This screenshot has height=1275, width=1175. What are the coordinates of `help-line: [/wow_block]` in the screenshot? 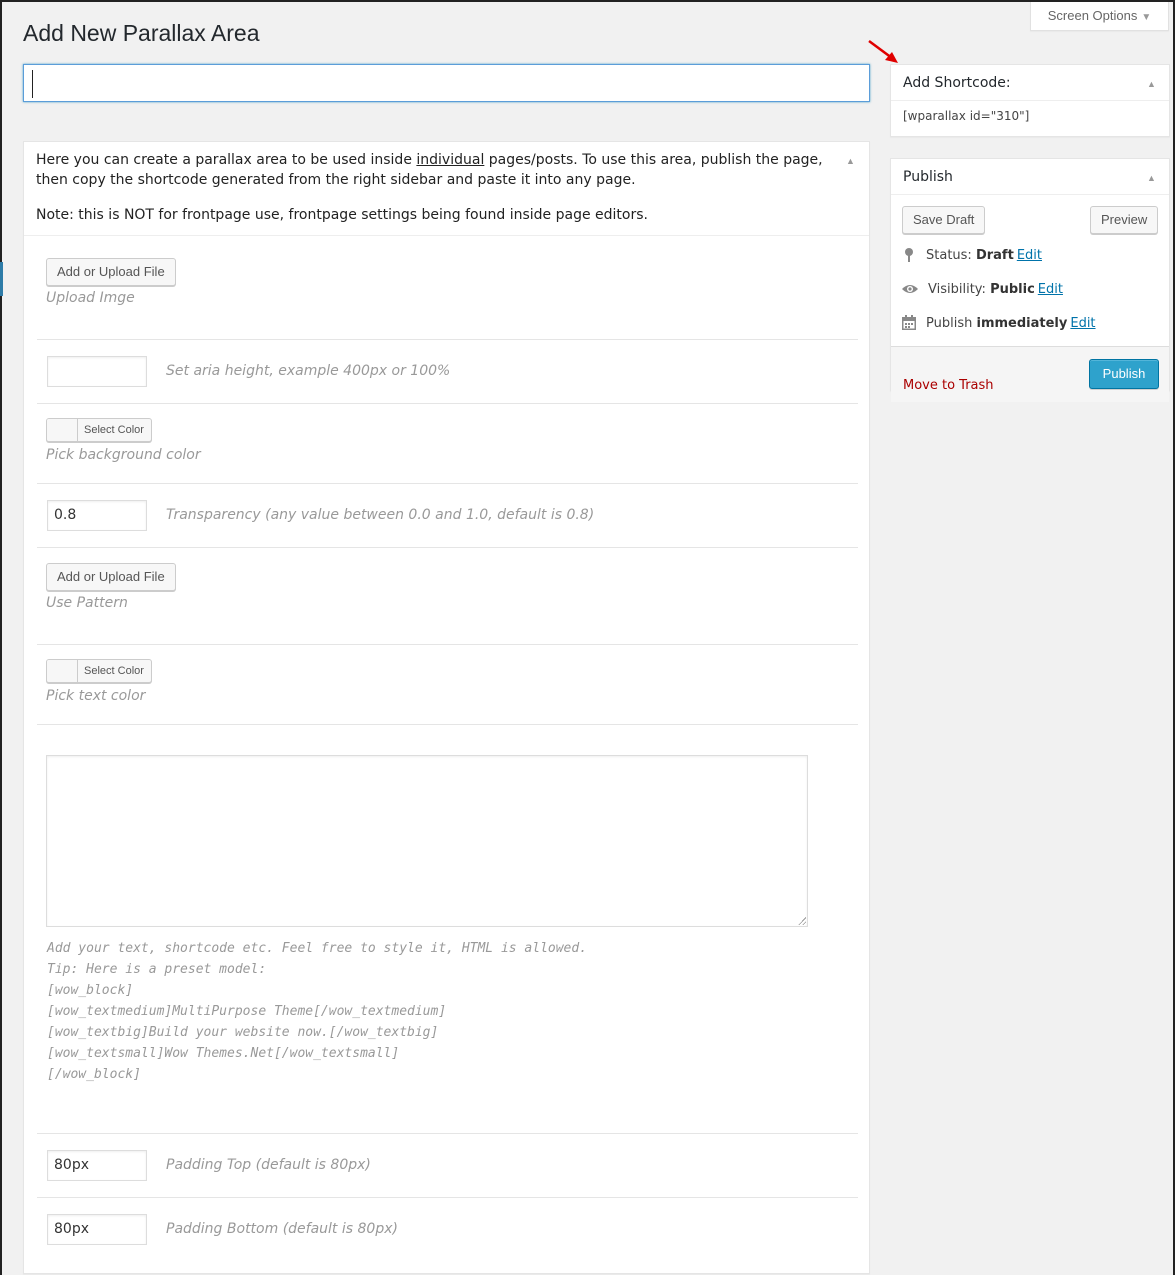 It's located at (94, 1074).